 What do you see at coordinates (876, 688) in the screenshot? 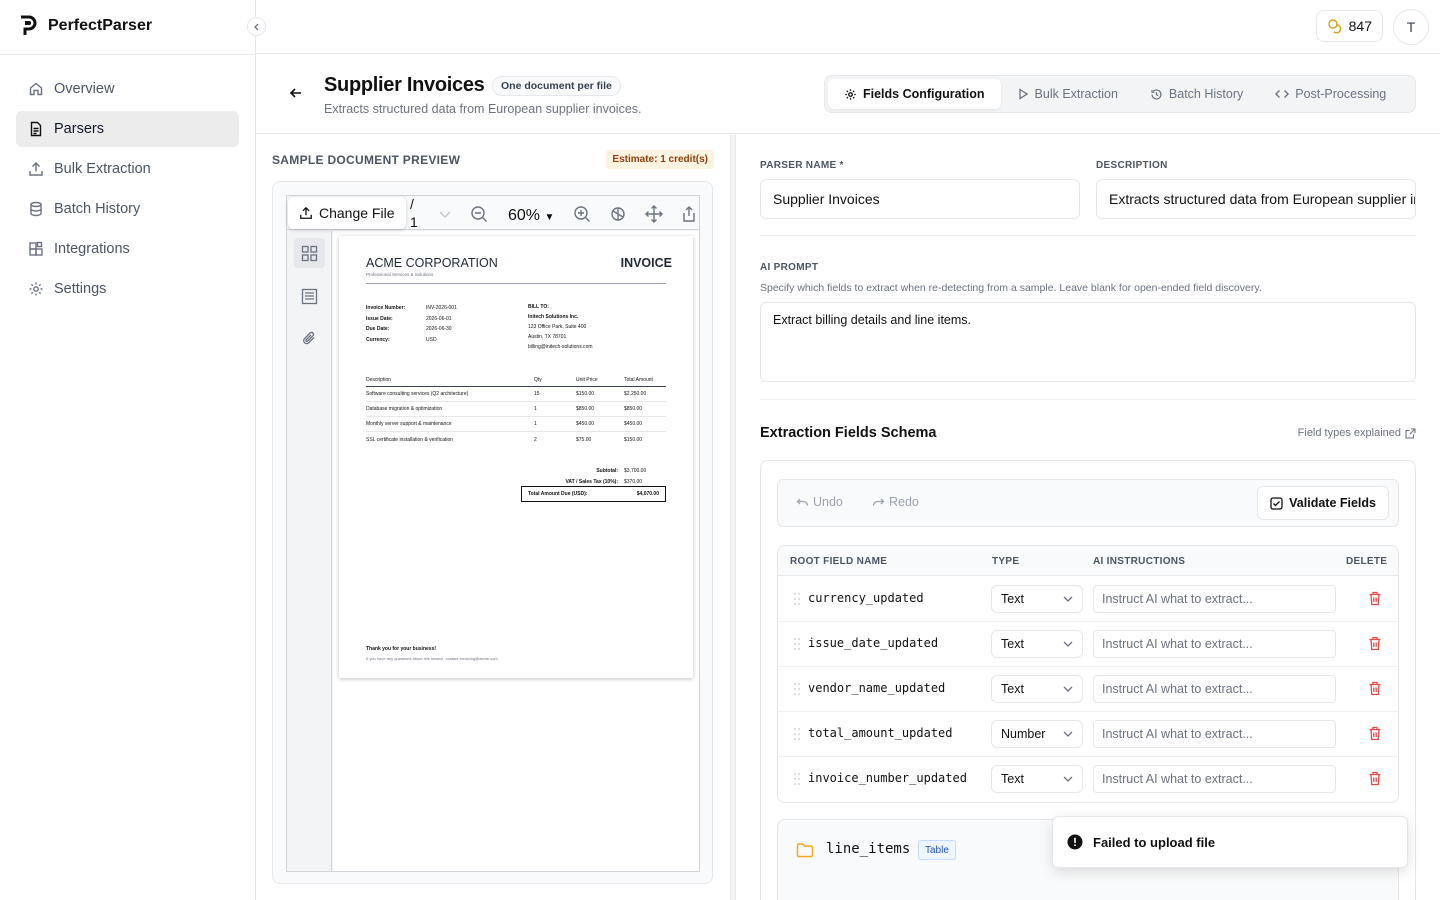
I see `field-name: vendor_name_updated` at bounding box center [876, 688].